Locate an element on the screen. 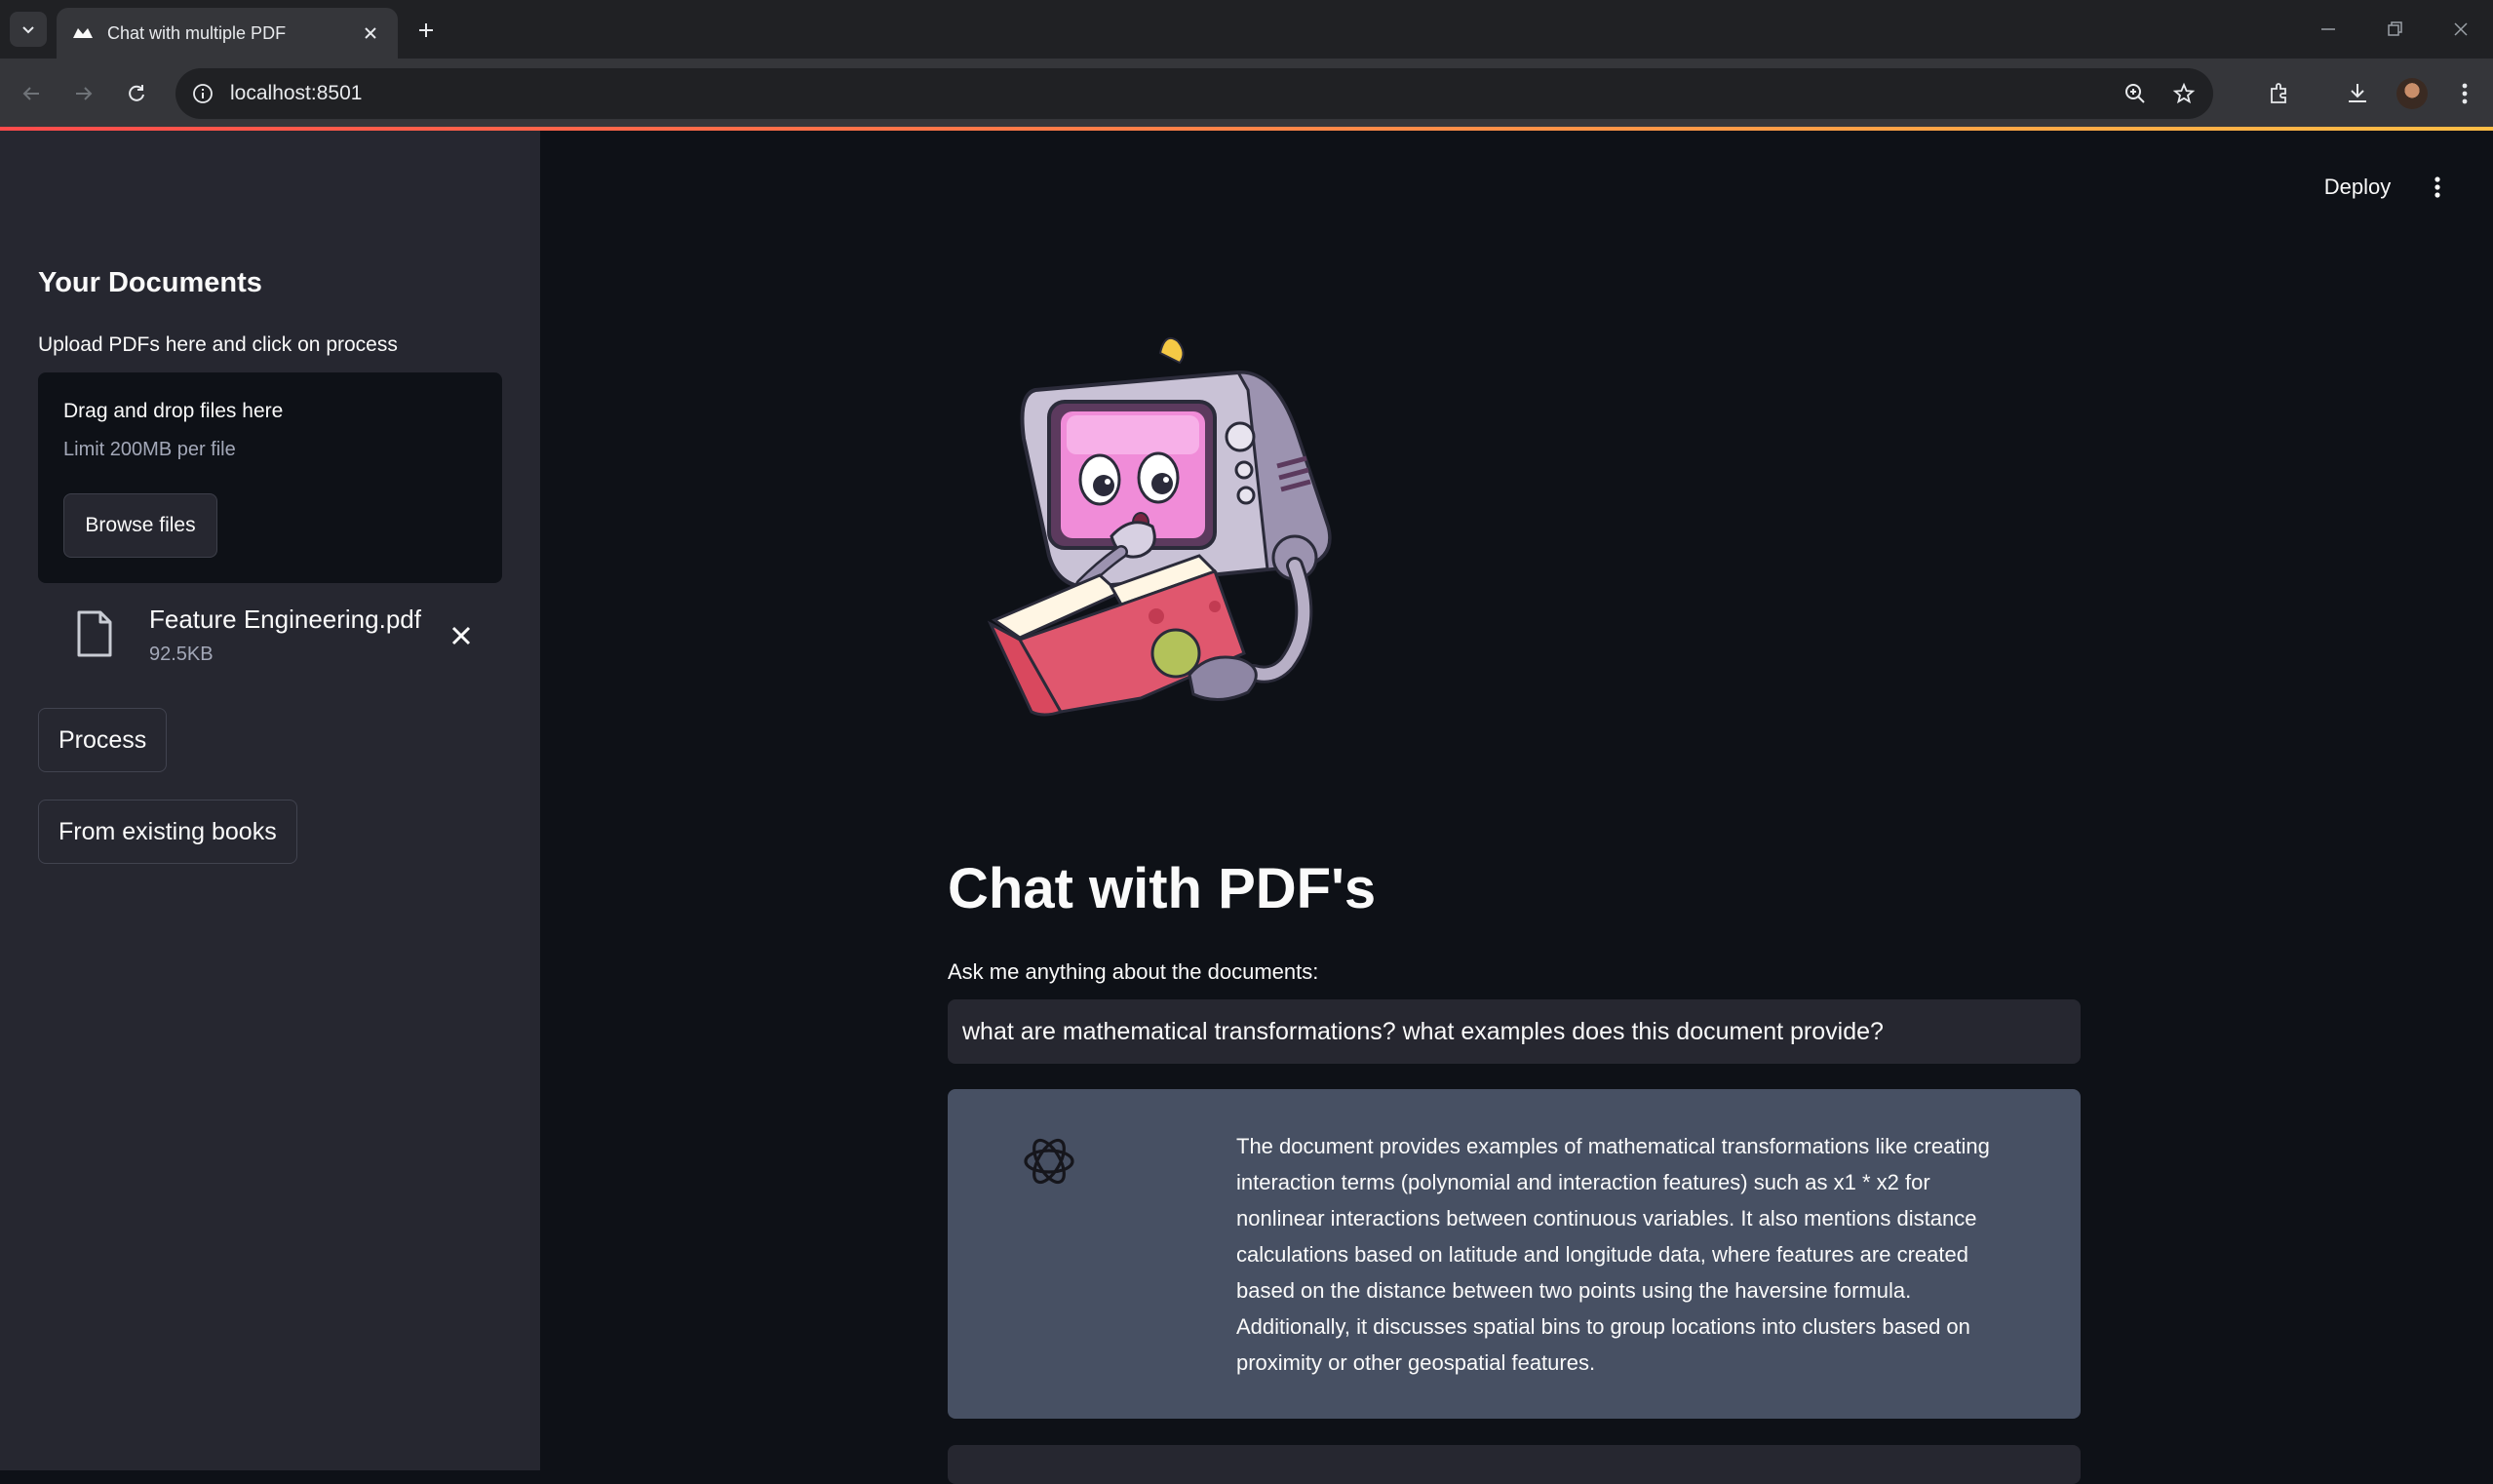  question-label: Ask me anything about the documents: is located at coordinates (1133, 971).